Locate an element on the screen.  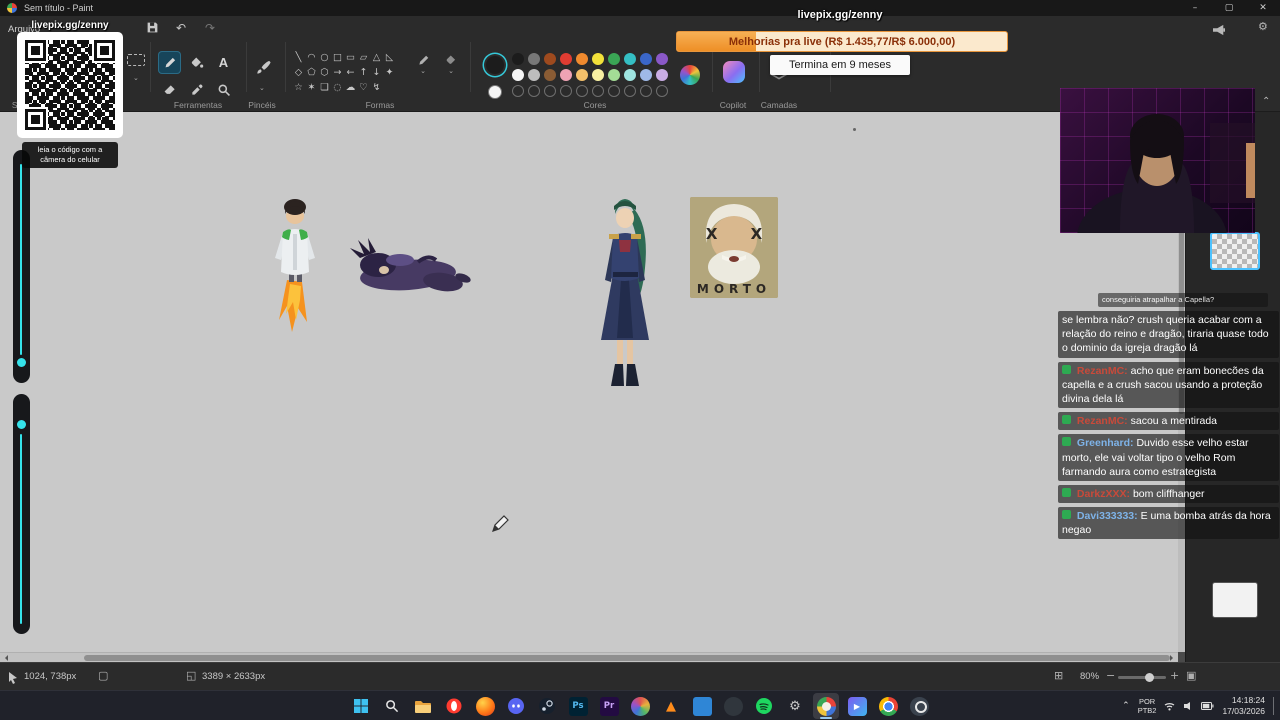
taskbar-app-vlc: ▲ is located at coordinates (671, 706).